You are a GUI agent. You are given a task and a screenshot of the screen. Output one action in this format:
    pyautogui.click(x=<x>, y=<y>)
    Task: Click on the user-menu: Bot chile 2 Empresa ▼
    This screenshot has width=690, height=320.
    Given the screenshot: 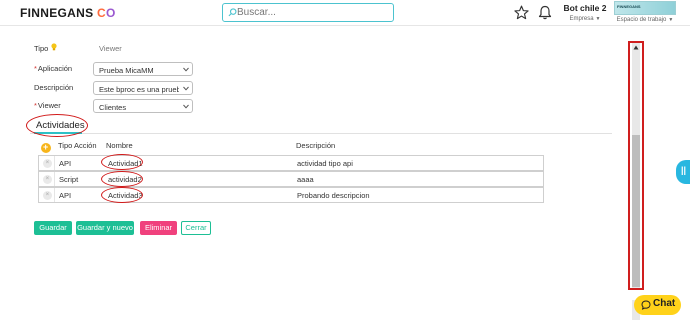 What is the action you would take?
    pyautogui.click(x=585, y=12)
    